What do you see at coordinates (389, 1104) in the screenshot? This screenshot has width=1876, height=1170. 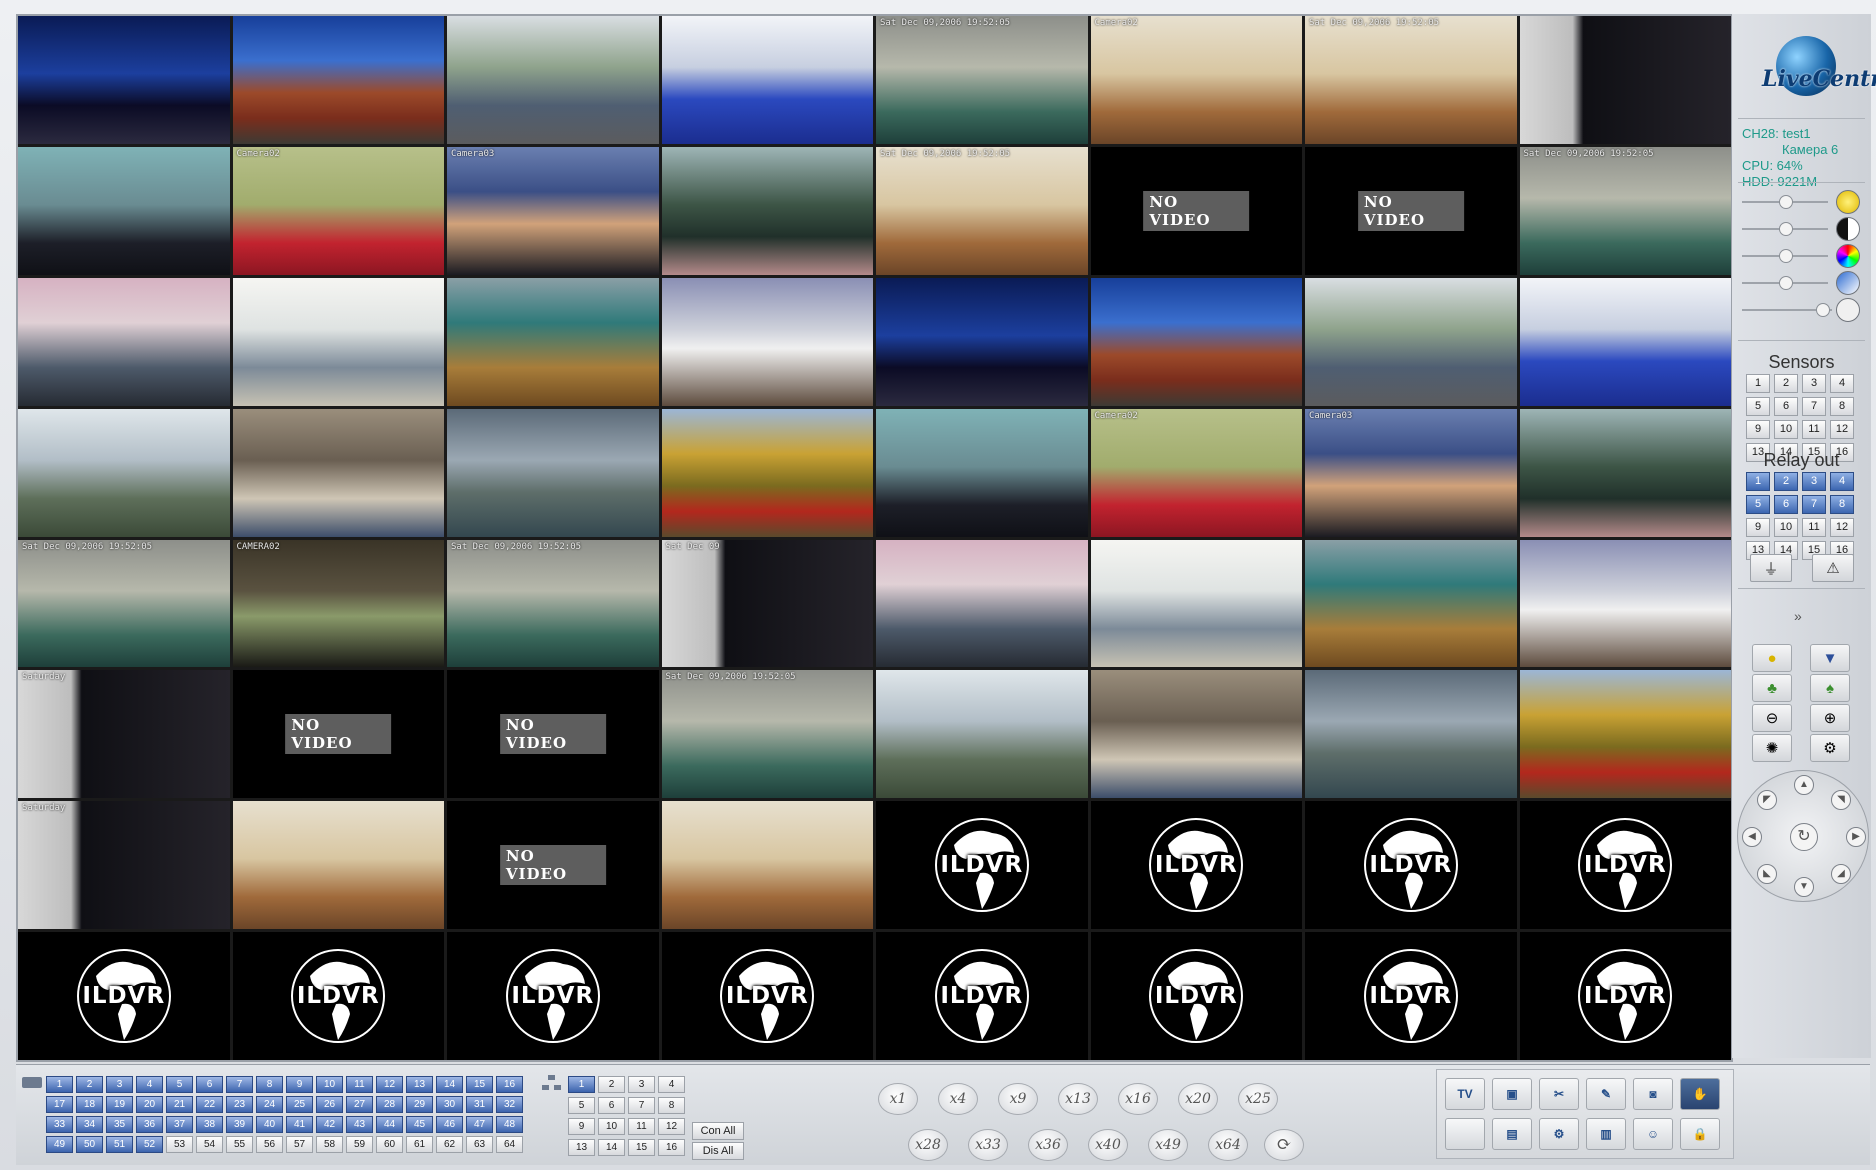 I see `channel-button: 28` at bounding box center [389, 1104].